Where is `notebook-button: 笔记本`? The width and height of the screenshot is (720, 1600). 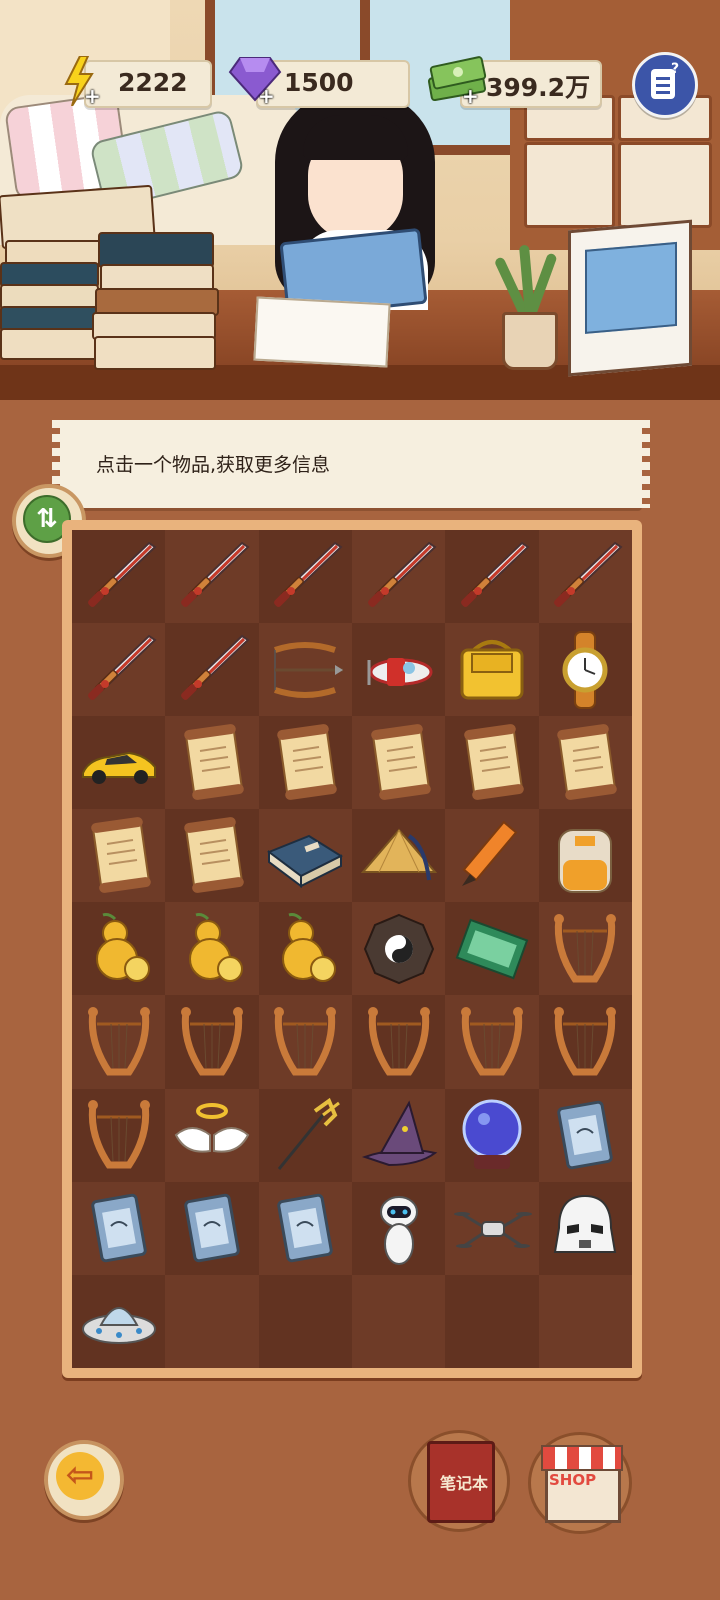
notebook-button: 笔记本 is located at coordinates (459, 1481).